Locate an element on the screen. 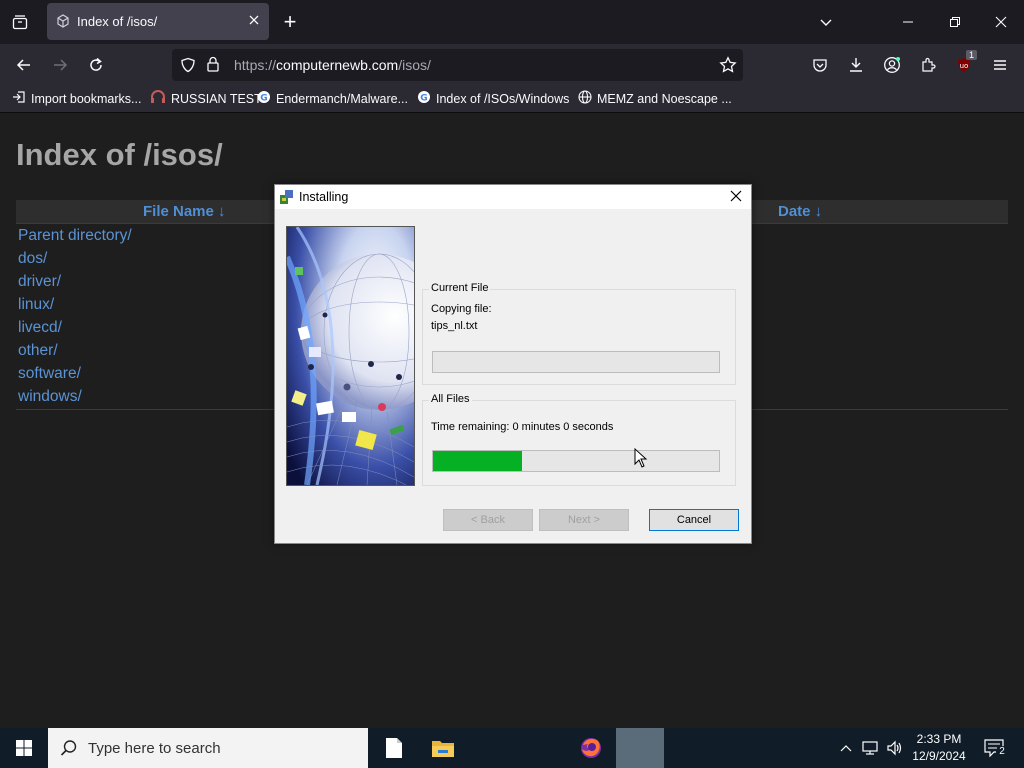  mouse-cursor-icon is located at coordinates (641, 460).